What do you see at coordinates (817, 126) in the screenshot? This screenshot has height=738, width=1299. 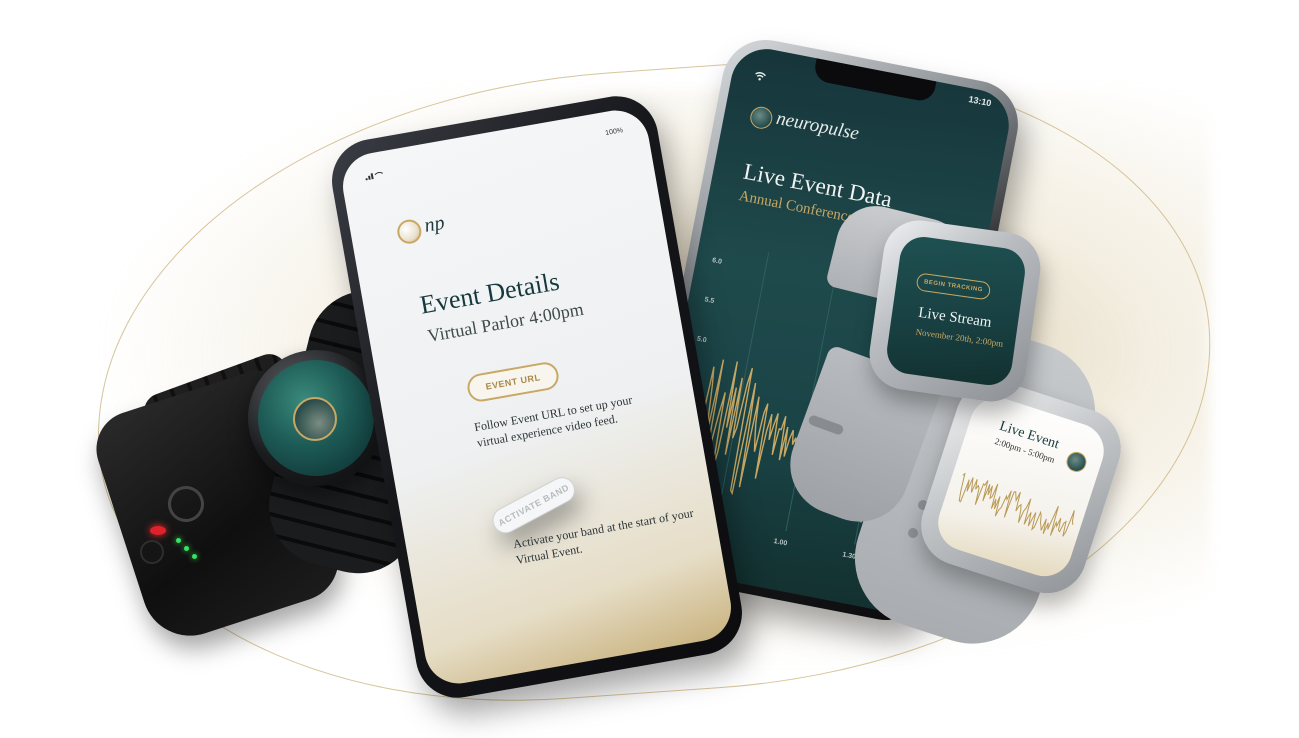 I see `brand-name: neuropulse` at bounding box center [817, 126].